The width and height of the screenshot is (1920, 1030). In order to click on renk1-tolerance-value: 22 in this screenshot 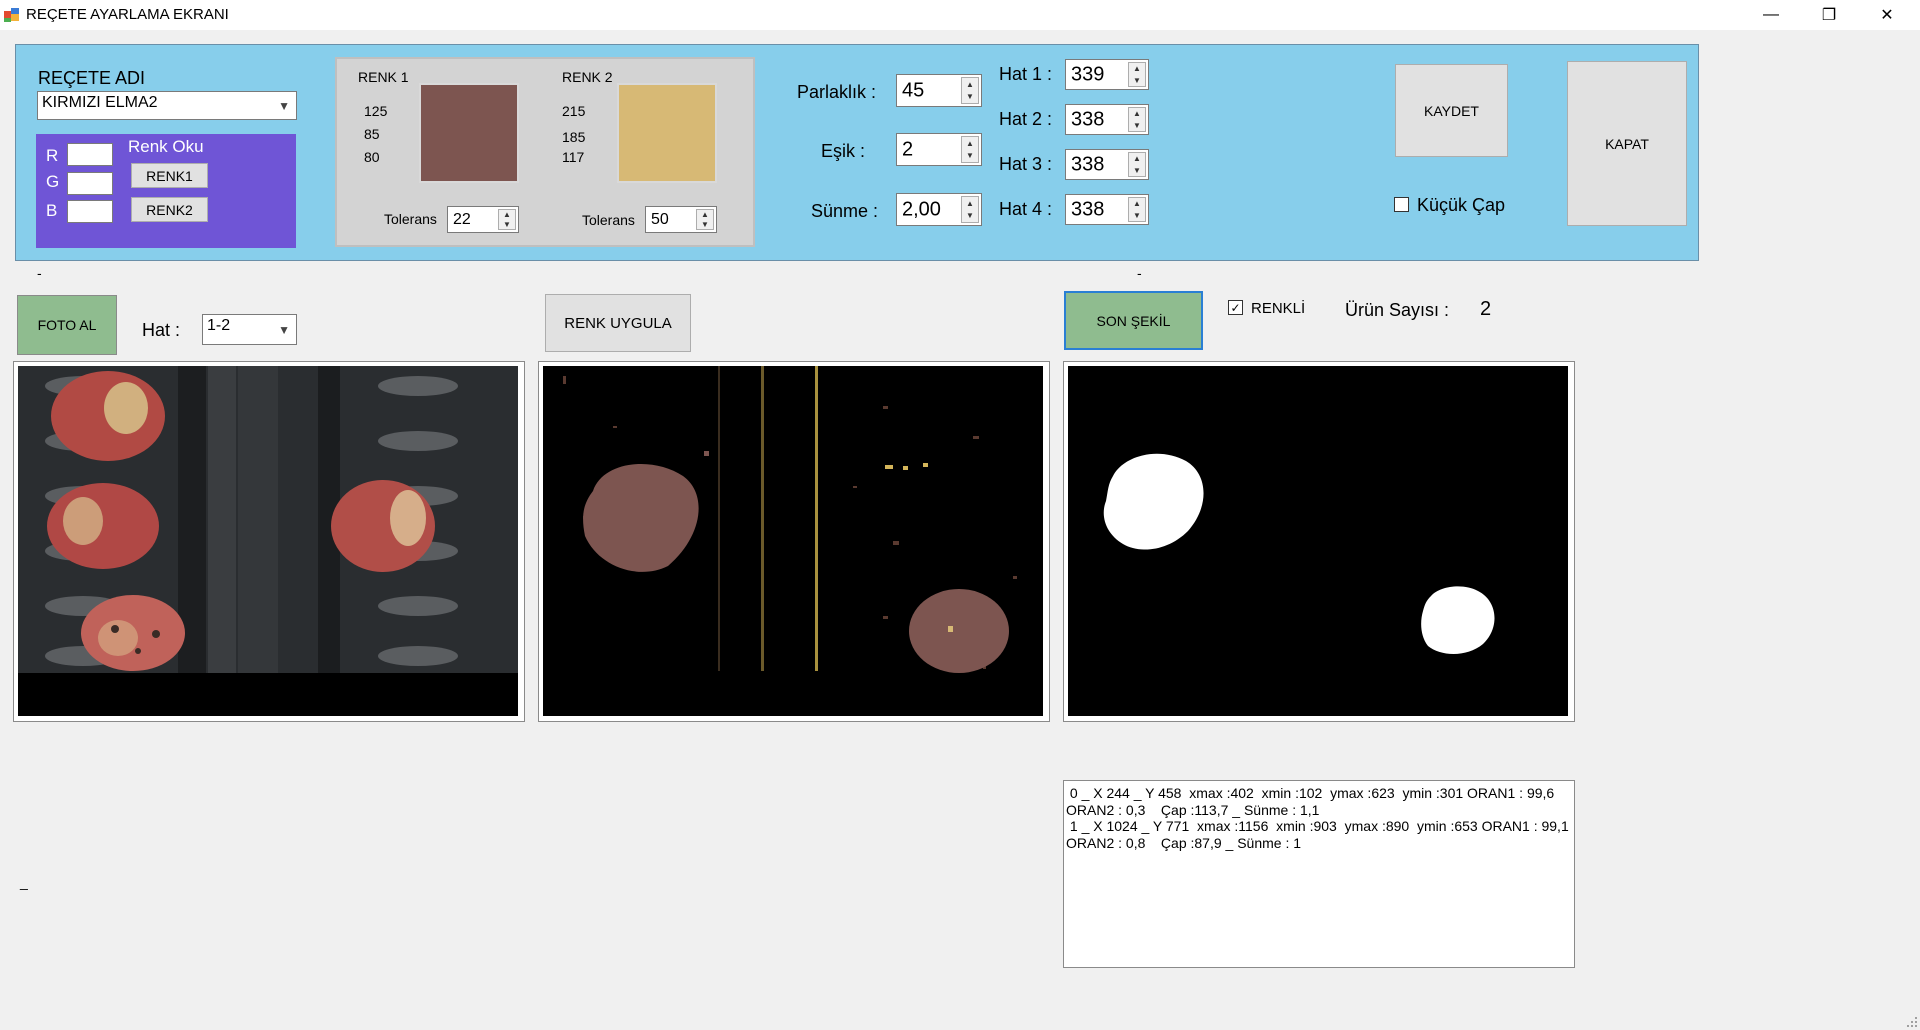, I will do `click(462, 219)`.